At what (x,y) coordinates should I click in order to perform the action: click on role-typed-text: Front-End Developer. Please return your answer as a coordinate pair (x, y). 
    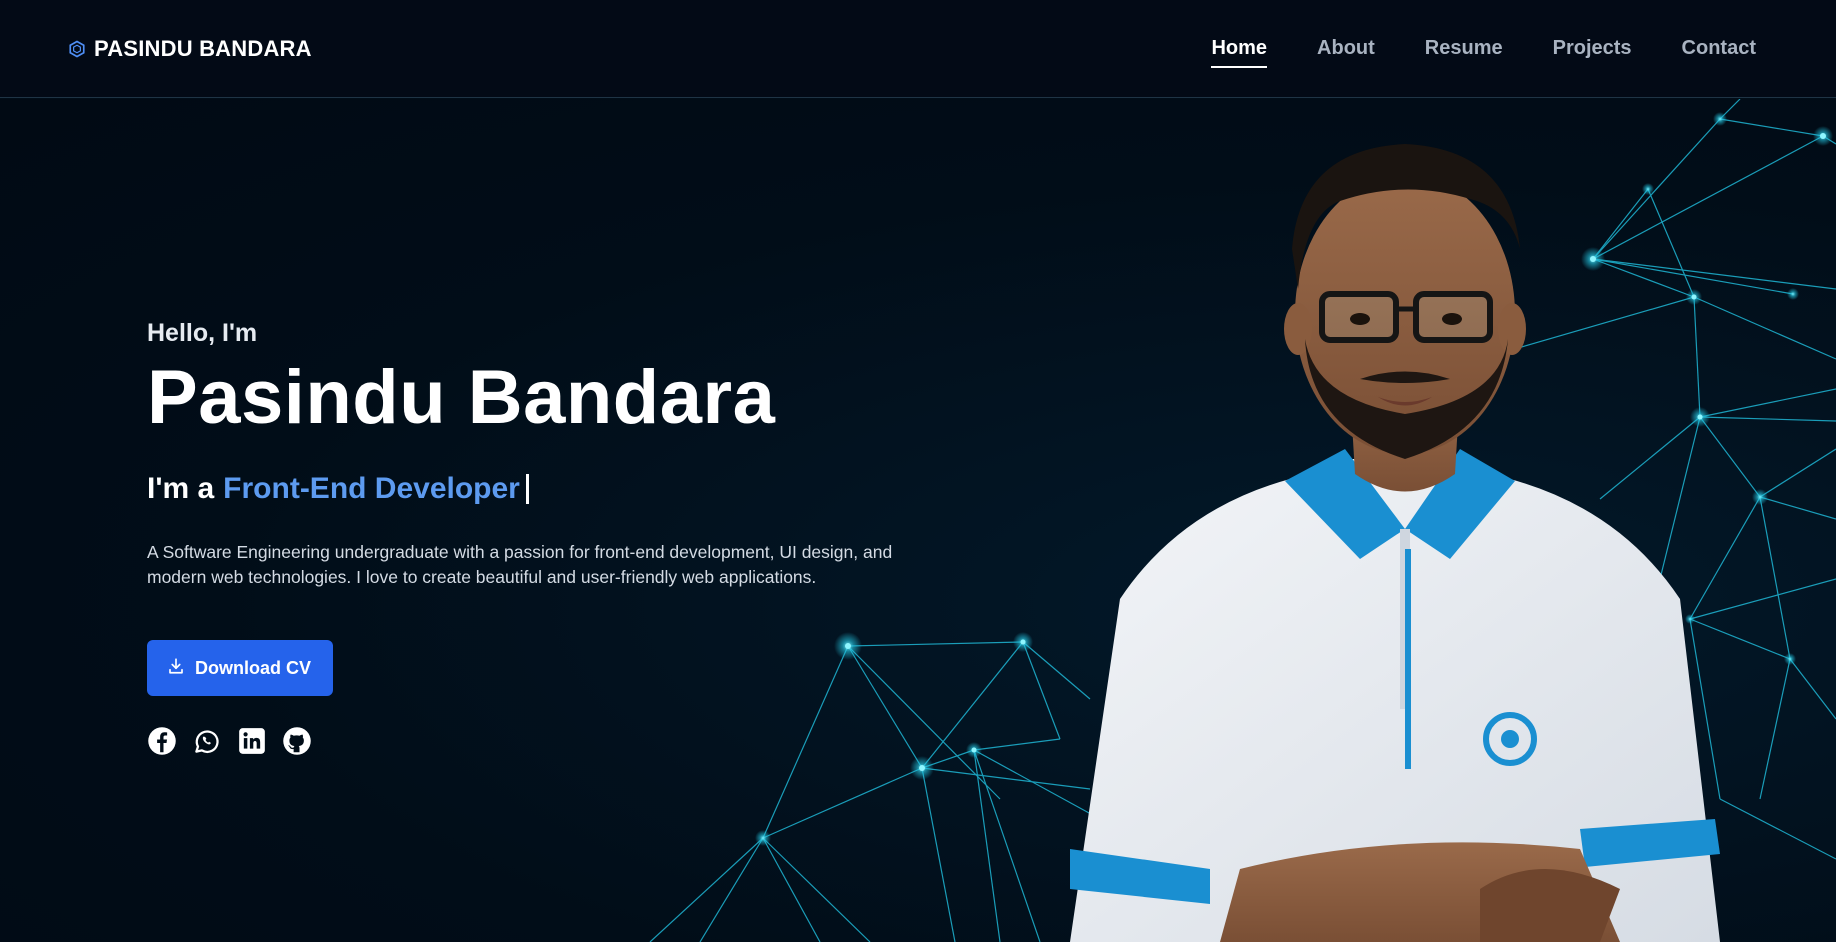
    Looking at the image, I should click on (371, 488).